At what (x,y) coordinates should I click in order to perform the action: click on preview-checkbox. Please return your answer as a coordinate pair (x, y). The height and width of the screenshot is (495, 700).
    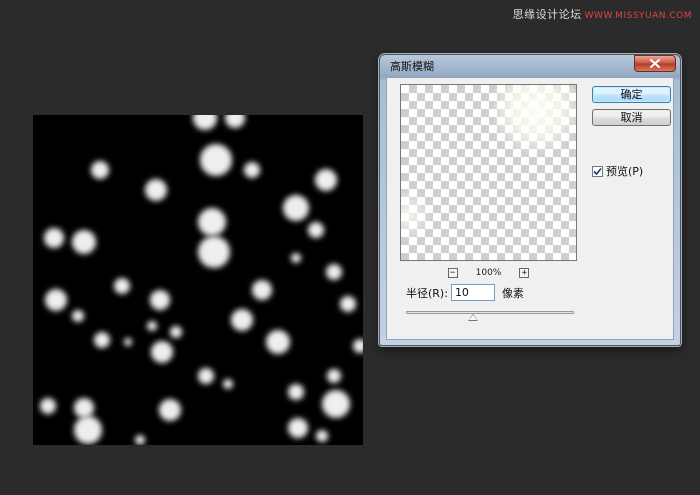
    Looking at the image, I should click on (597, 171).